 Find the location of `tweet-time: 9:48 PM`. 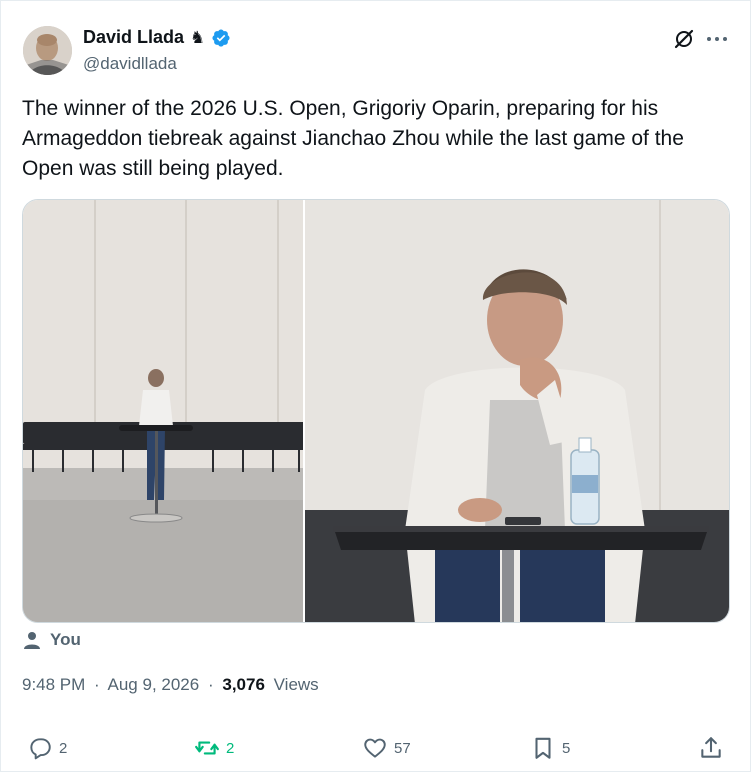

tweet-time: 9:48 PM is located at coordinates (53, 684).